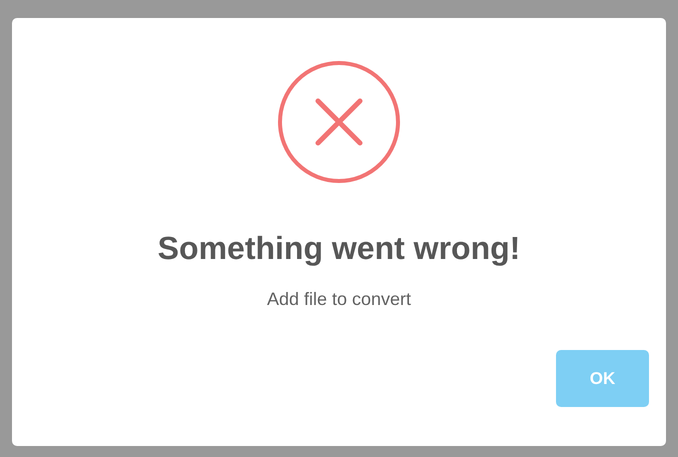 This screenshot has height=457, width=678. I want to click on error-icon, so click(339, 122).